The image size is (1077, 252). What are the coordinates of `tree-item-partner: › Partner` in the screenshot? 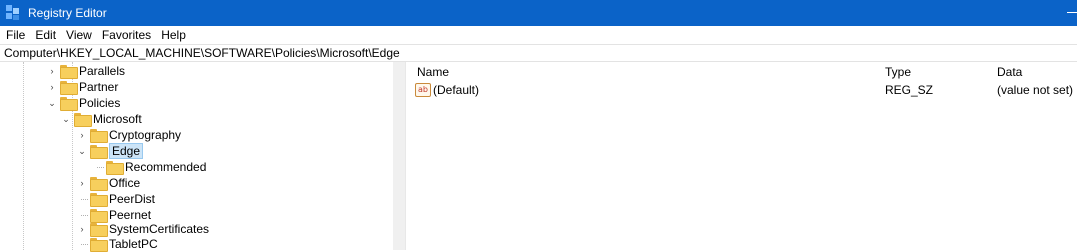 It's located at (82, 87).